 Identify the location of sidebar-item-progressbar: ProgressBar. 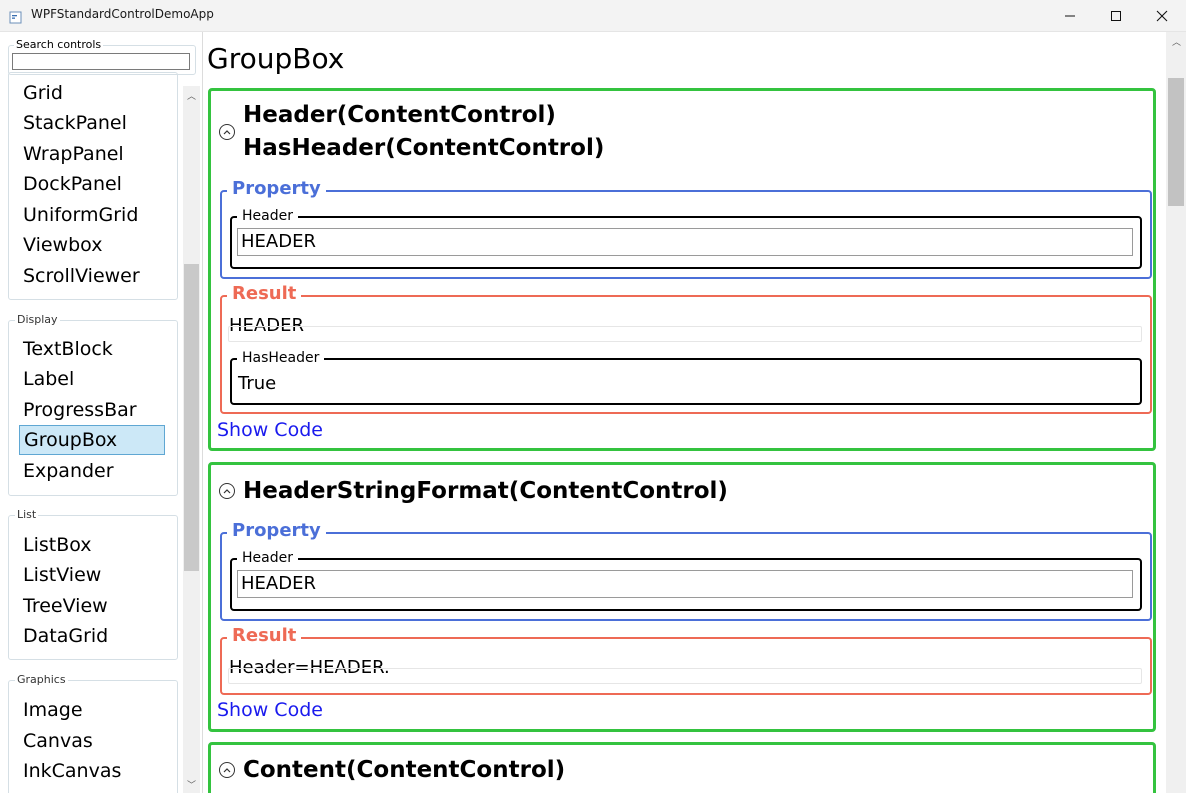
(92, 410).